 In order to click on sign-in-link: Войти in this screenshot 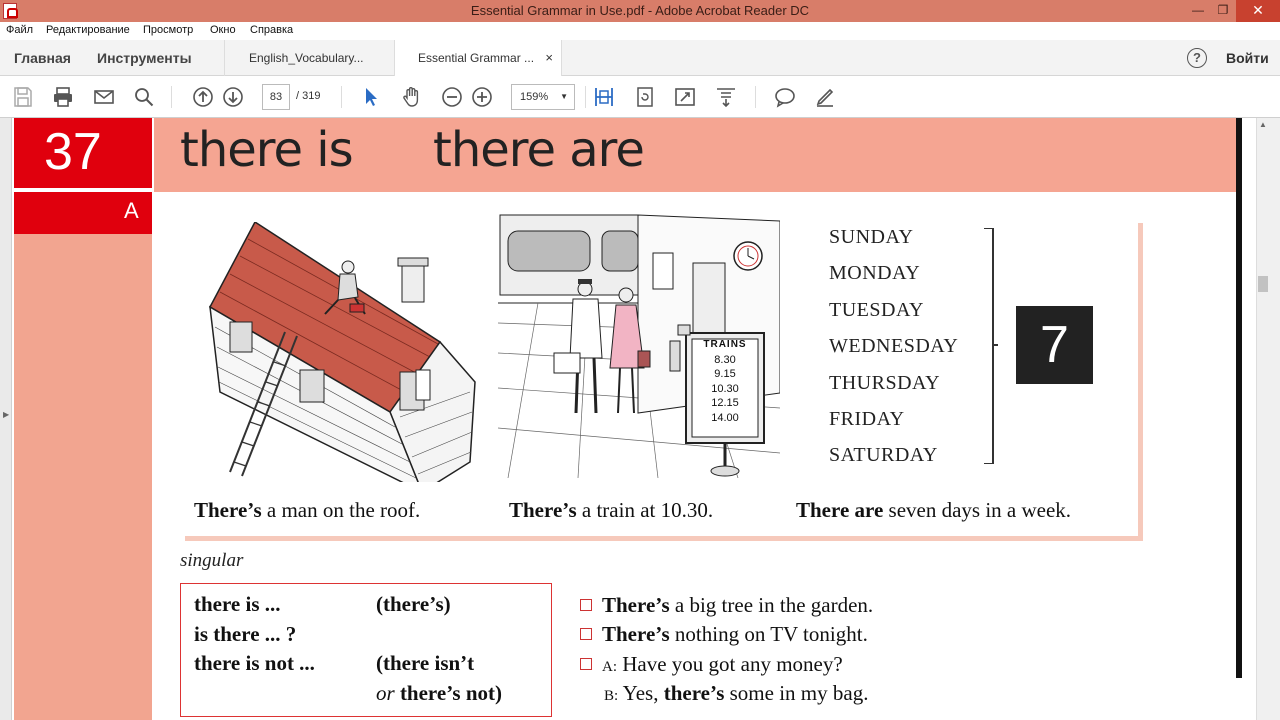, I will do `click(1247, 58)`.